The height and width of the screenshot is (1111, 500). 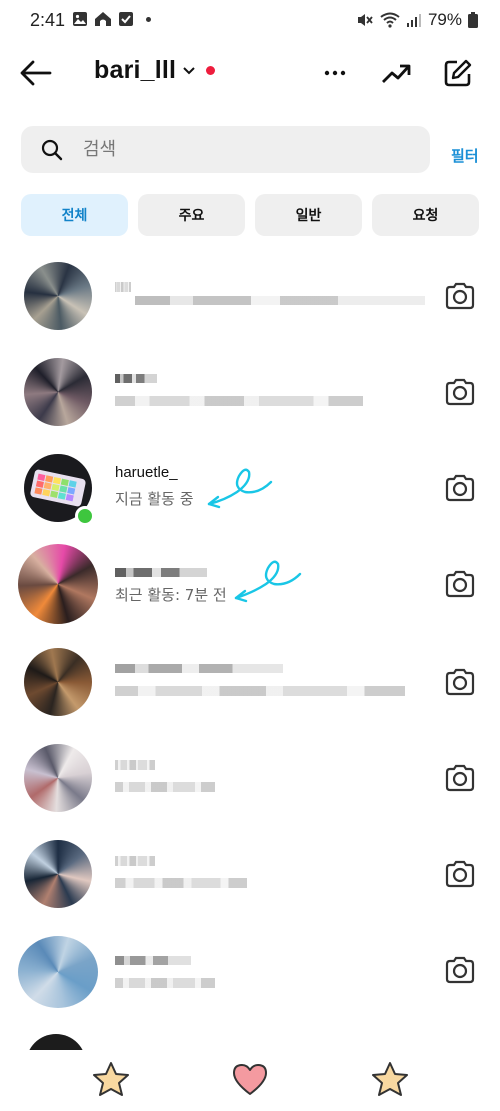 I want to click on online-indicator, so click(x=85, y=516).